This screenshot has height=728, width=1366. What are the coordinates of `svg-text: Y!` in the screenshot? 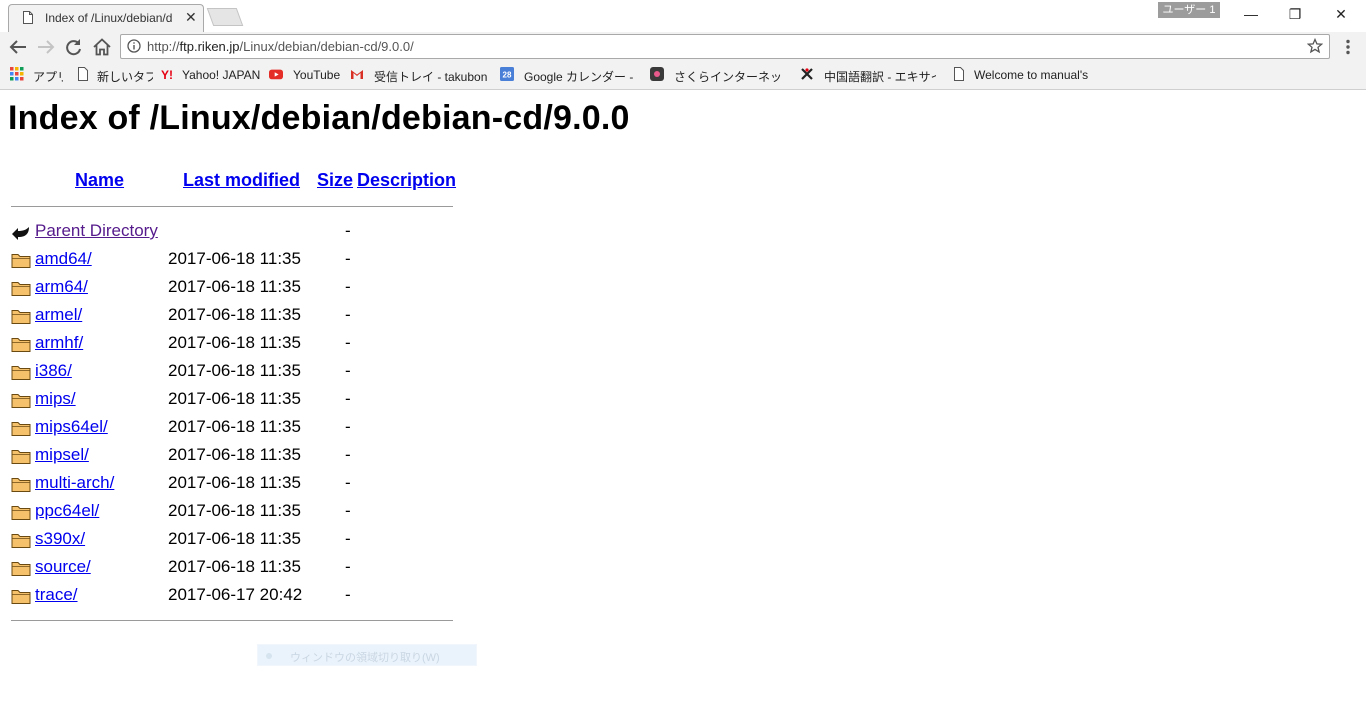 It's located at (167, 74).